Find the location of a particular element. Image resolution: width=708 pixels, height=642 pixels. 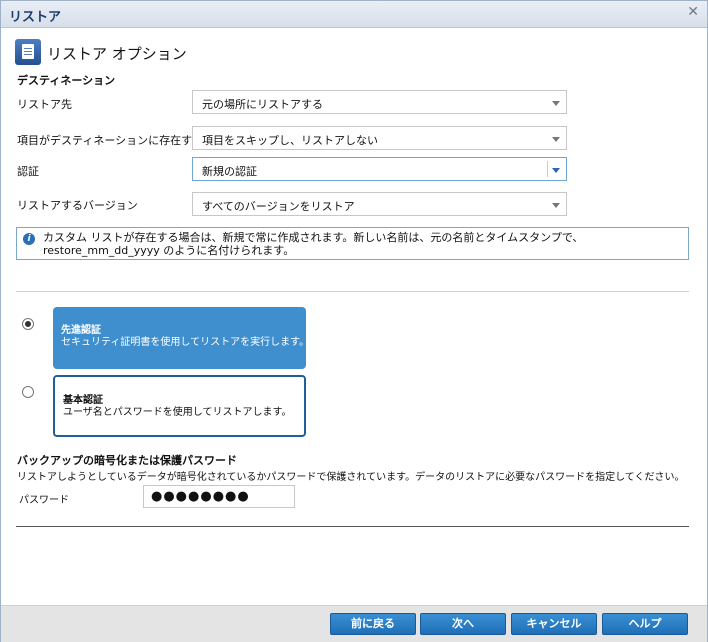

modern-auth-description: セキュリティ証明書を使用してリストアを実行します。 is located at coordinates (185, 342).